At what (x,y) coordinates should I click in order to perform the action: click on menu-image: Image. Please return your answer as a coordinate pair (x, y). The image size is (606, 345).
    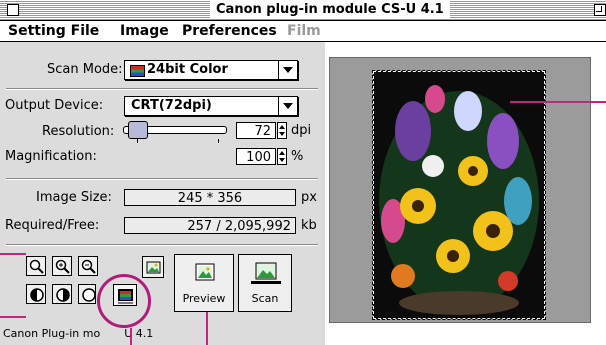
    Looking at the image, I should click on (144, 31).